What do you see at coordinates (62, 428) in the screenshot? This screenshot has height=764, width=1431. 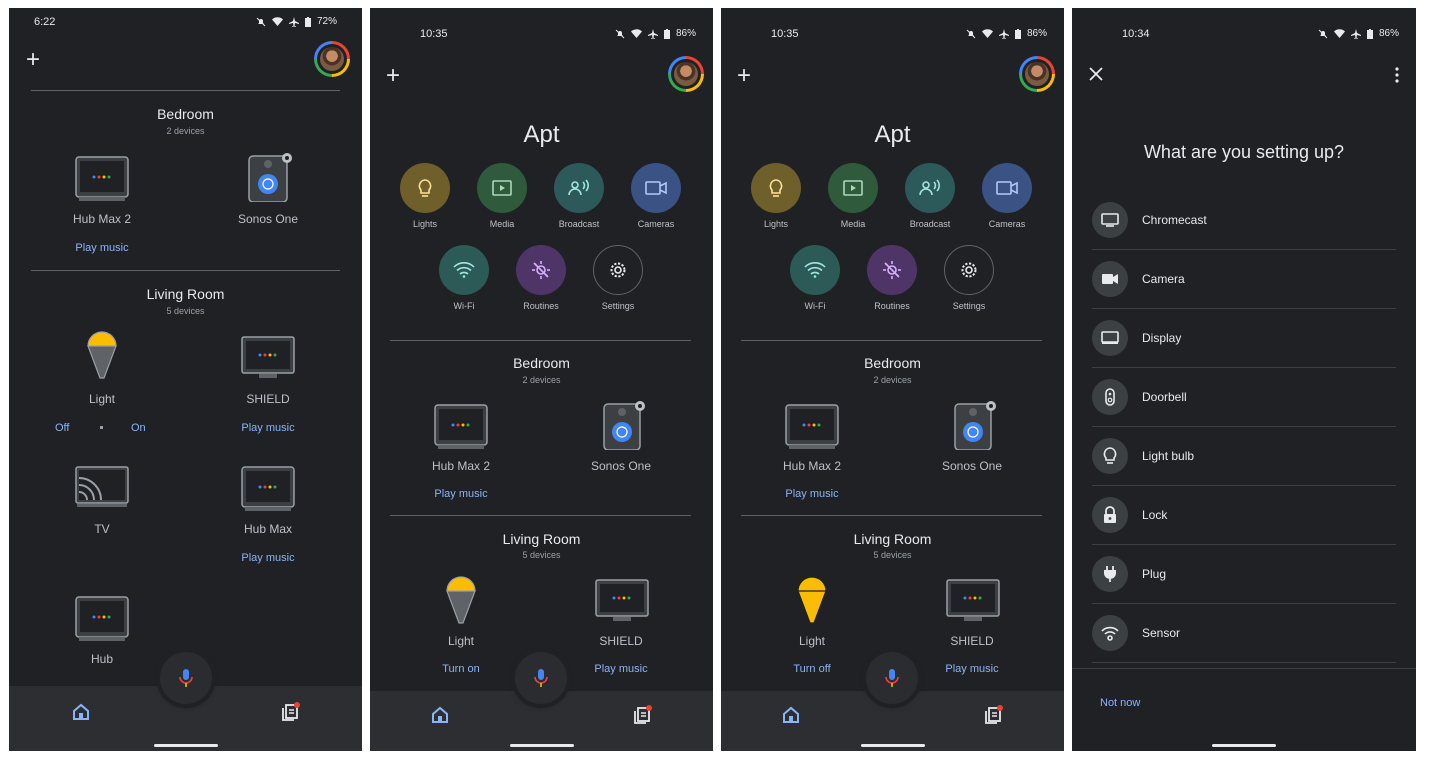 I see `off-button: Off` at bounding box center [62, 428].